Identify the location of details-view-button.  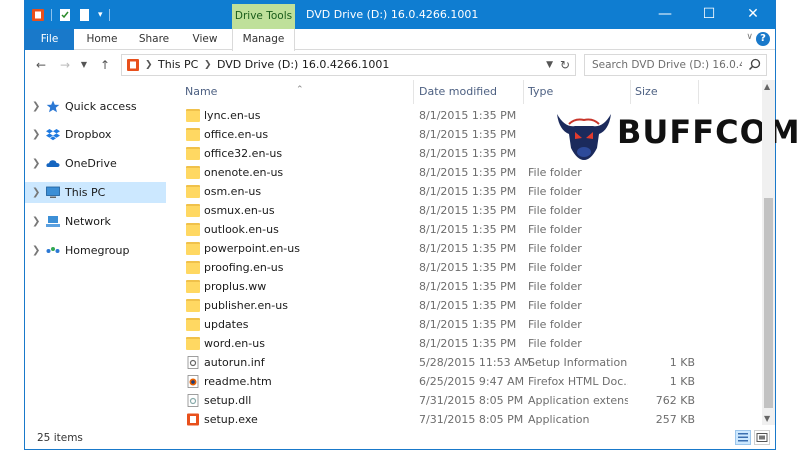
(743, 437).